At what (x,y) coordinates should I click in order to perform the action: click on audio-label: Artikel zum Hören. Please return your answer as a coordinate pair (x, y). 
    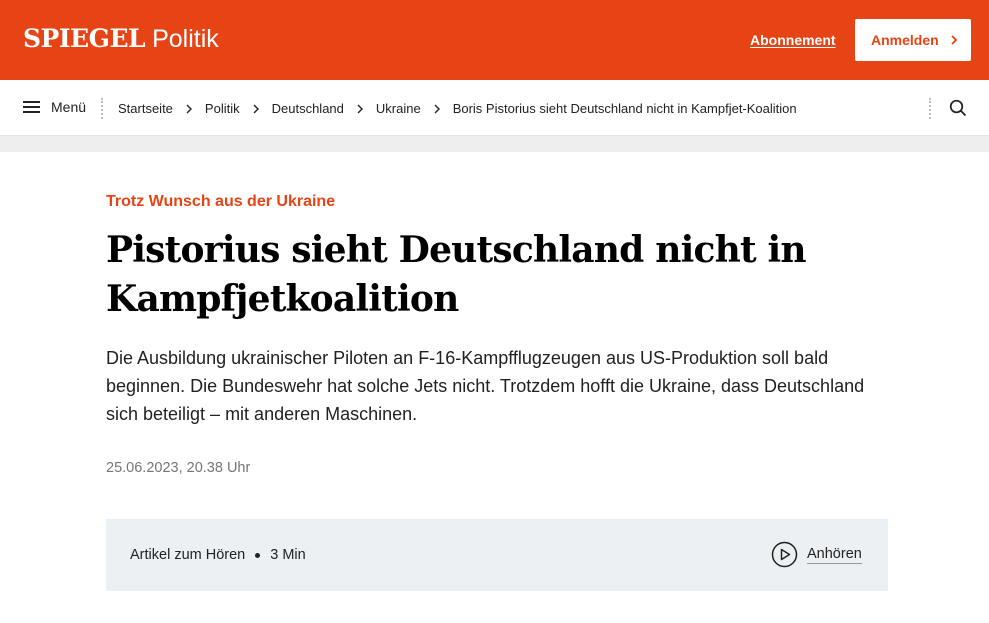
    Looking at the image, I should click on (188, 555).